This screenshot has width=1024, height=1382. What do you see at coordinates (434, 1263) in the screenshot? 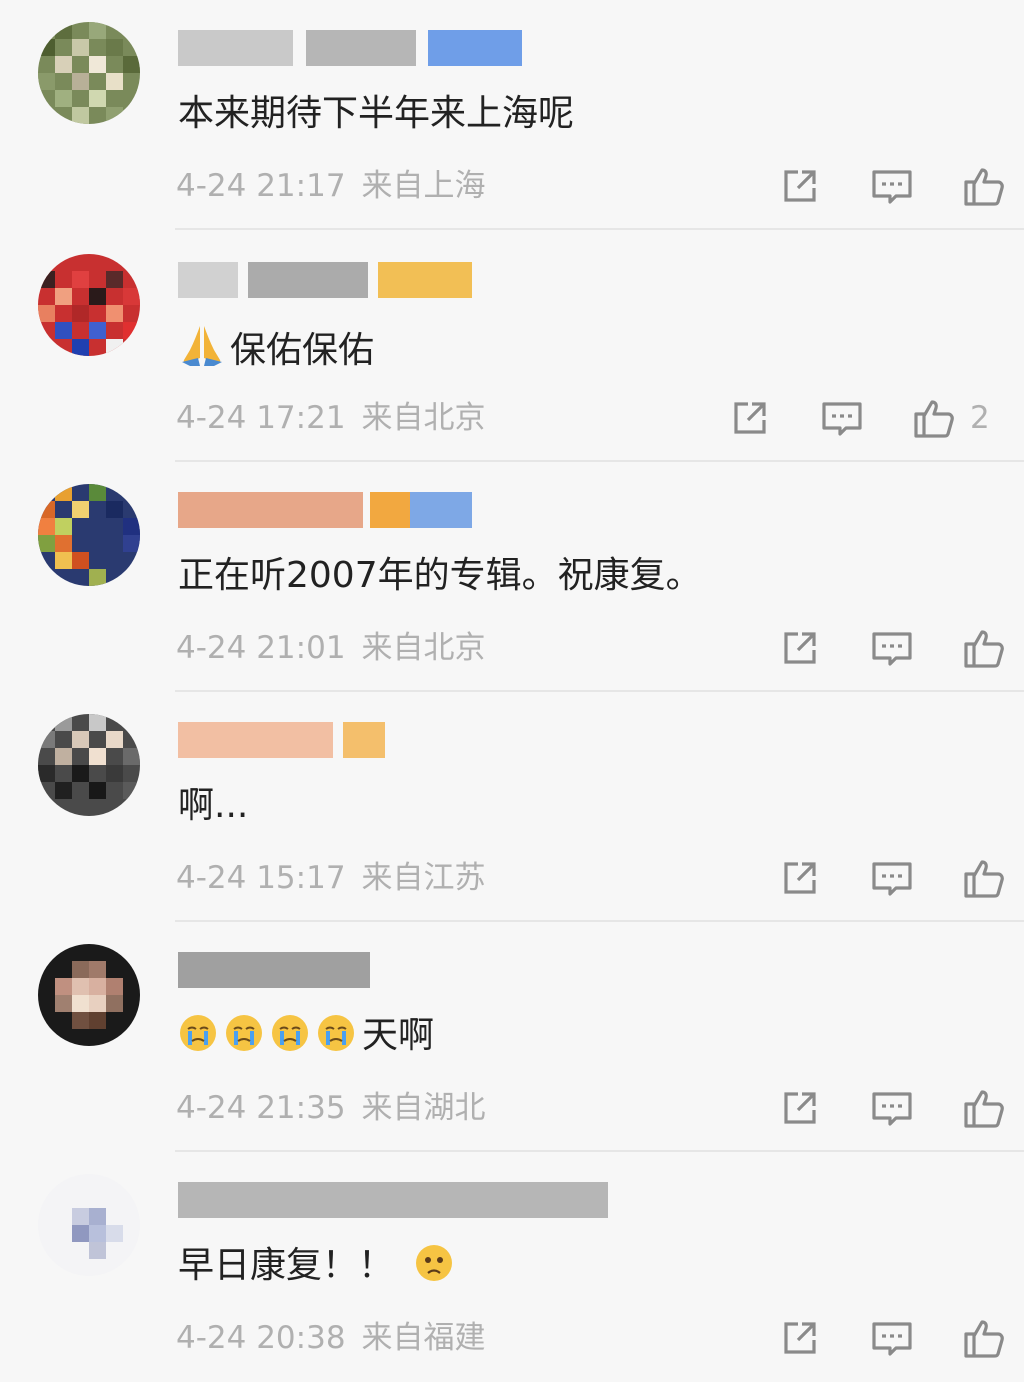
I see `sad-emoji-icon` at bounding box center [434, 1263].